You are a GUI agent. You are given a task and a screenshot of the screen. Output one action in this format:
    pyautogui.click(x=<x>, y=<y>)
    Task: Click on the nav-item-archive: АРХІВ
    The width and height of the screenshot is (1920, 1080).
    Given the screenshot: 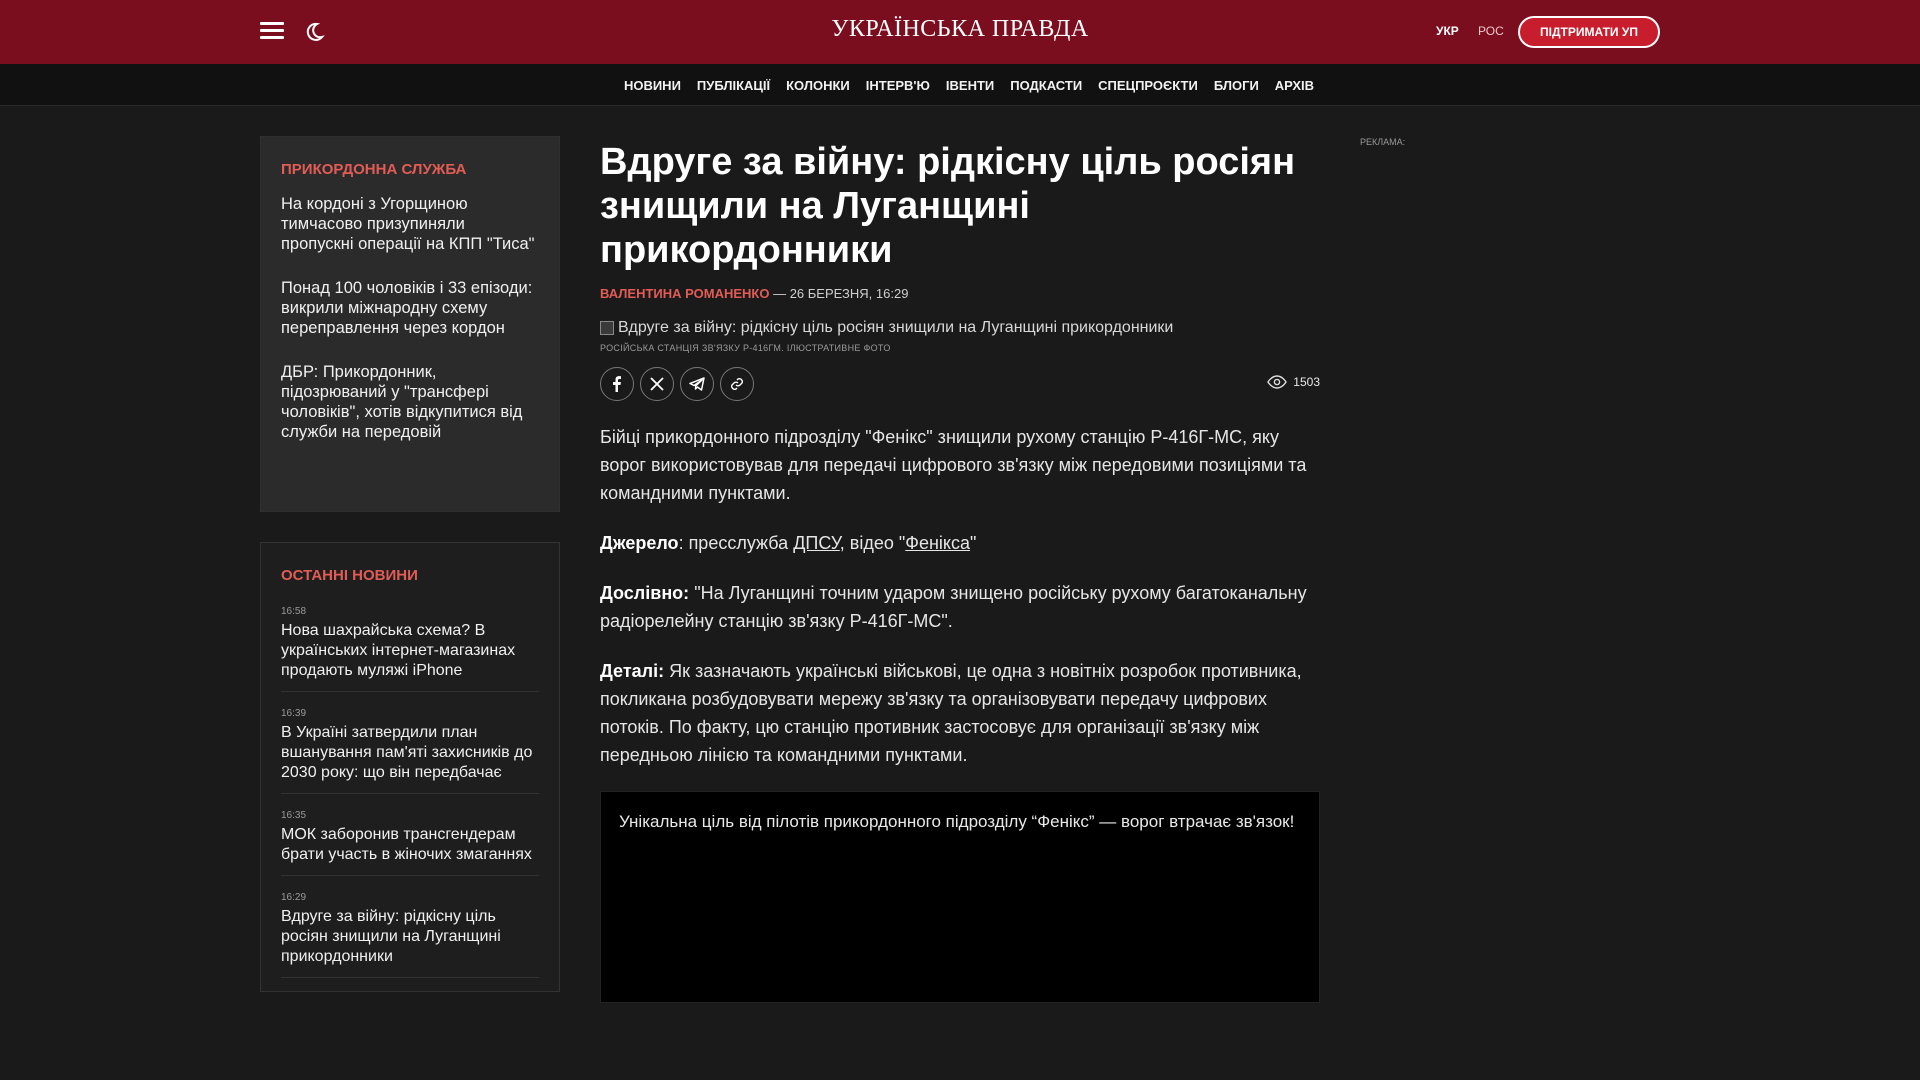 What is the action you would take?
    pyautogui.click(x=1294, y=85)
    